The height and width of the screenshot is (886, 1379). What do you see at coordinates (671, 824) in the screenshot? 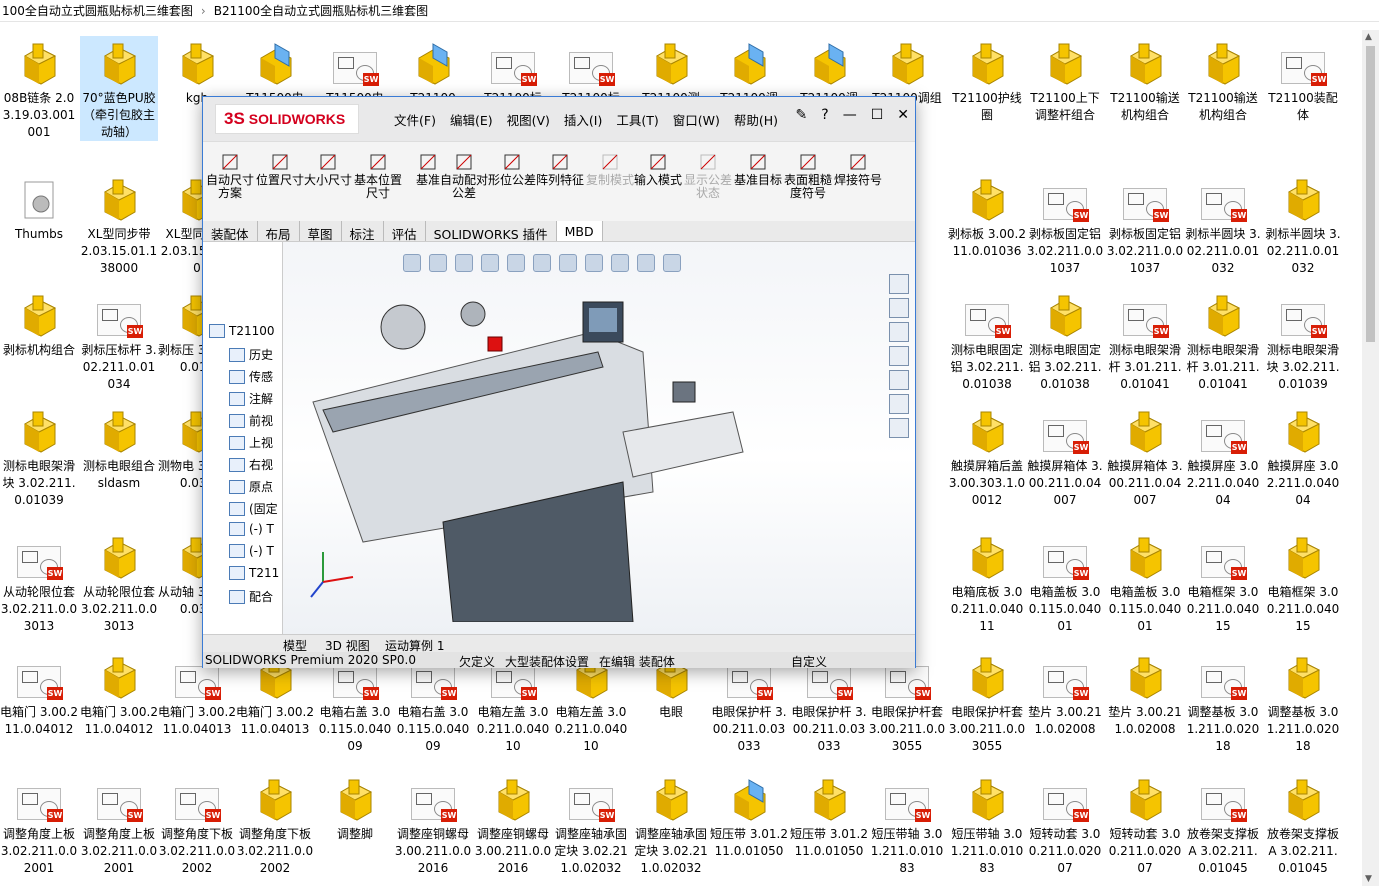
I see `file-item: 调整座轴承固定块 3.02.211.0.02032` at bounding box center [671, 824].